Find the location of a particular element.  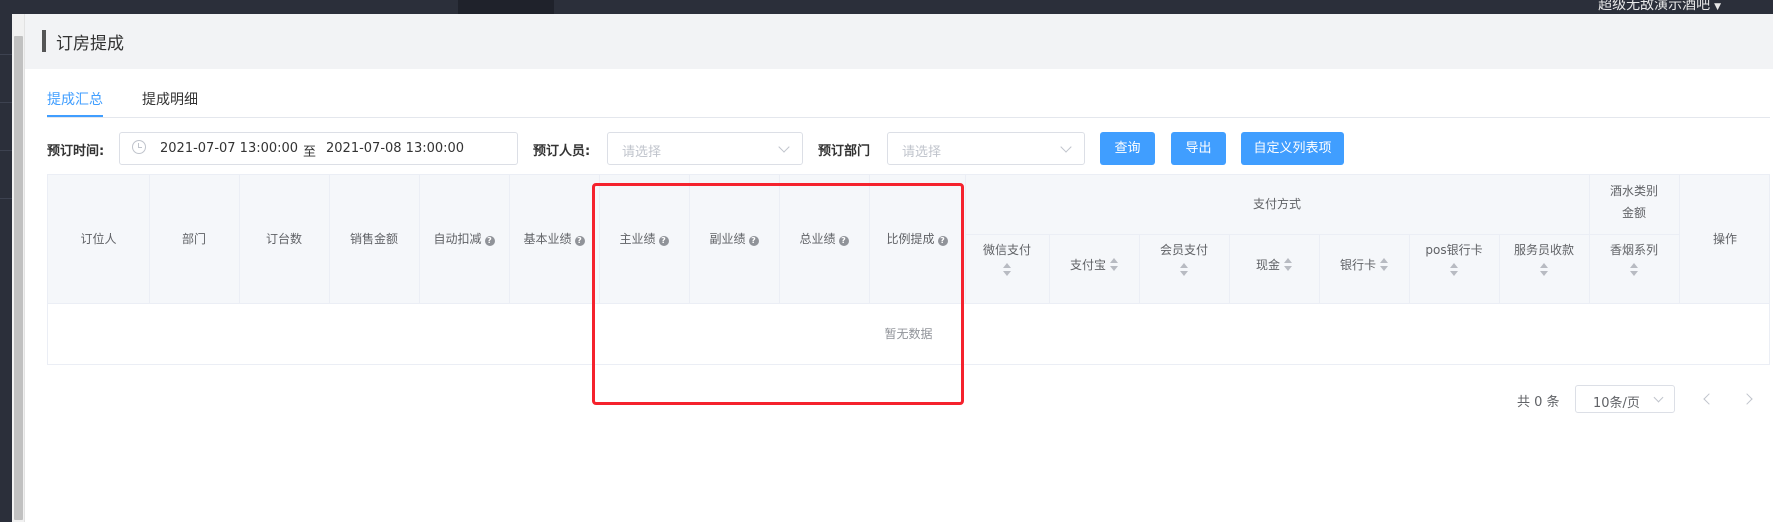

department-select-placeholder: 请选择 is located at coordinates (922, 152).